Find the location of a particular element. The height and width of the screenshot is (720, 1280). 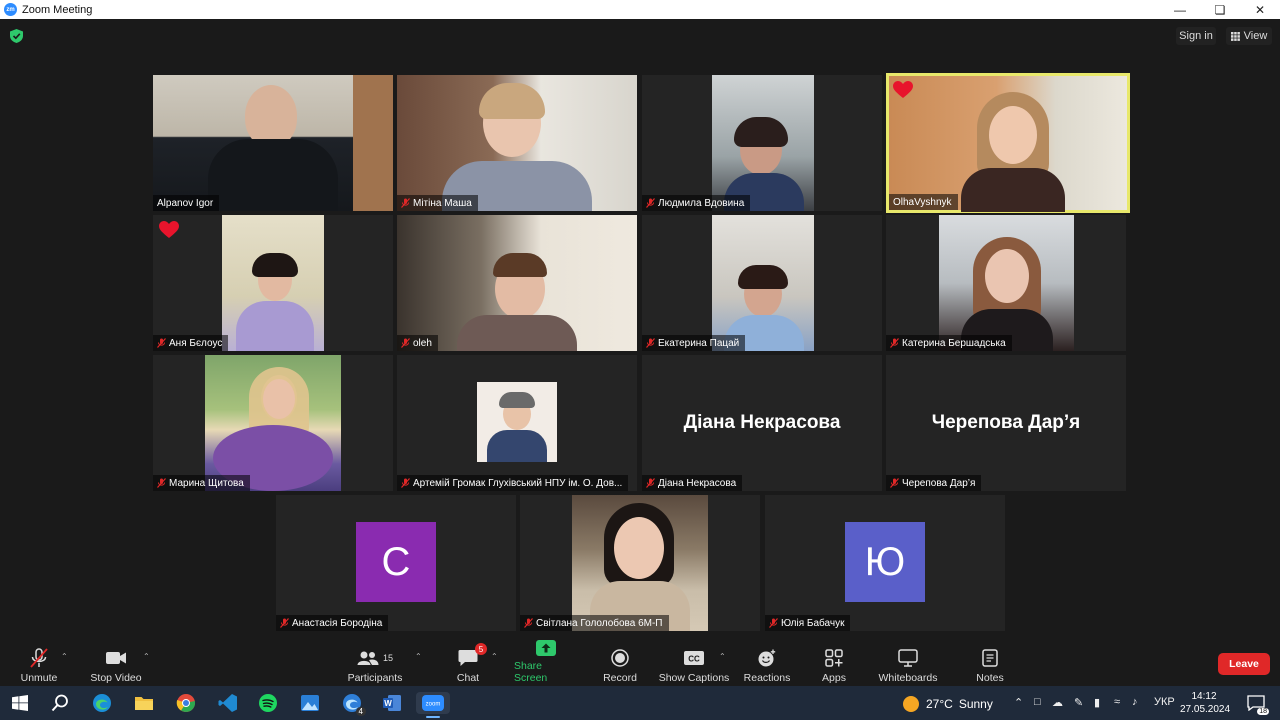

sign-in-button: Sign in is located at coordinates (1196, 36).